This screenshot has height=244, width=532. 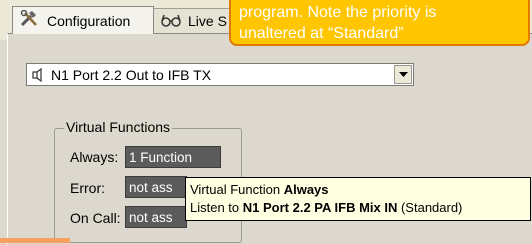 I want to click on glasses-icon, so click(x=172, y=21).